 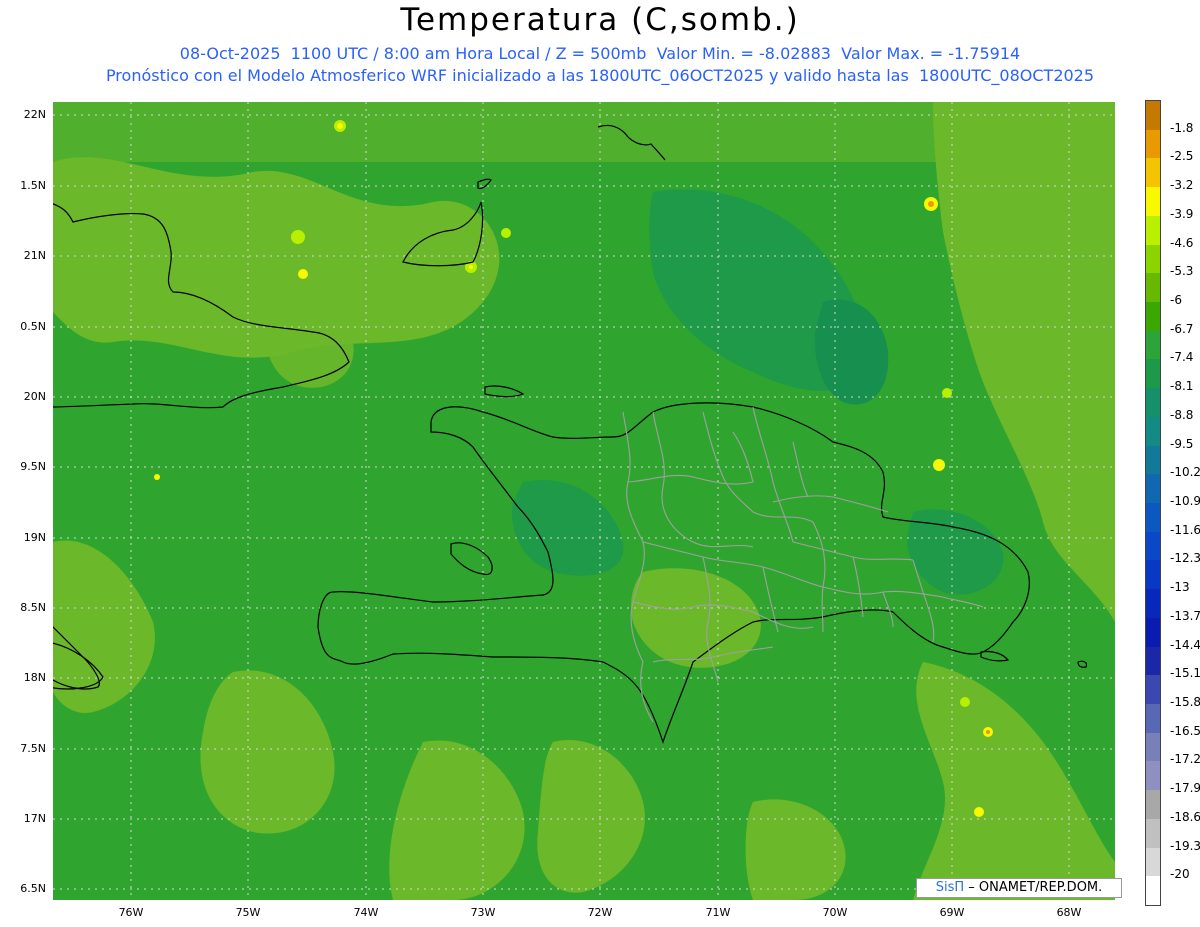 What do you see at coordinates (835, 912) in the screenshot?
I see `x-tick-label: 70W` at bounding box center [835, 912].